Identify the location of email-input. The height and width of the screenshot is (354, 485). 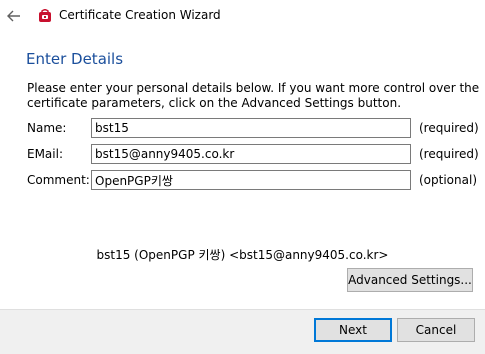
(251, 154).